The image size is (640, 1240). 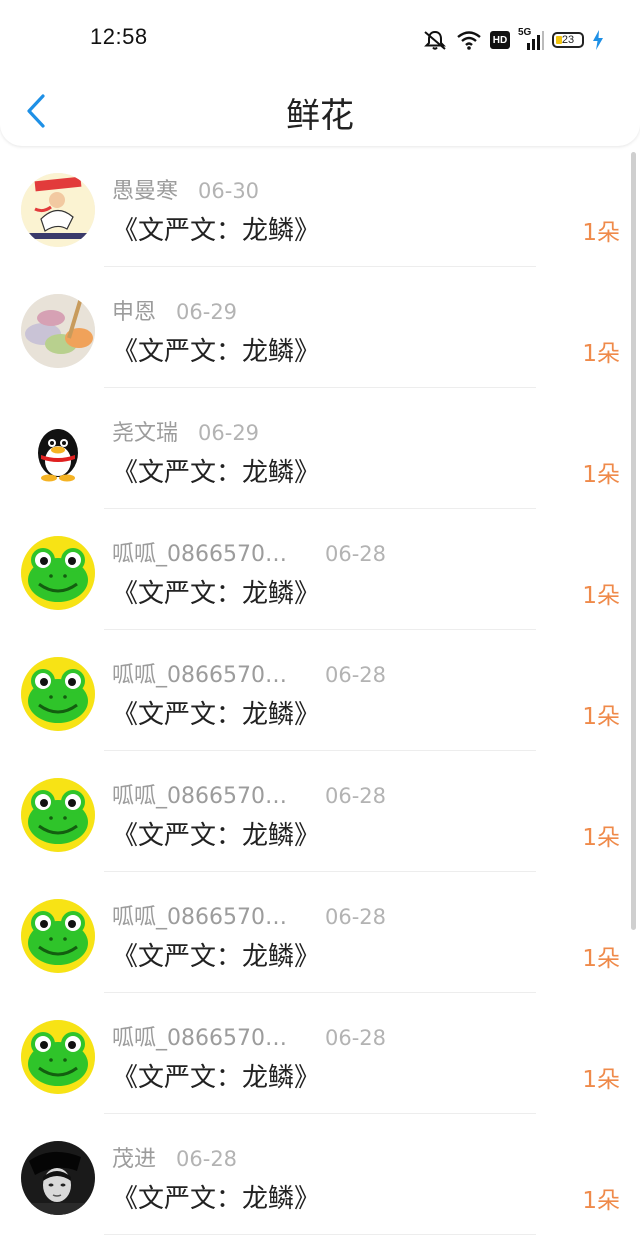 I want to click on user-name: 茂进, so click(x=134, y=1159).